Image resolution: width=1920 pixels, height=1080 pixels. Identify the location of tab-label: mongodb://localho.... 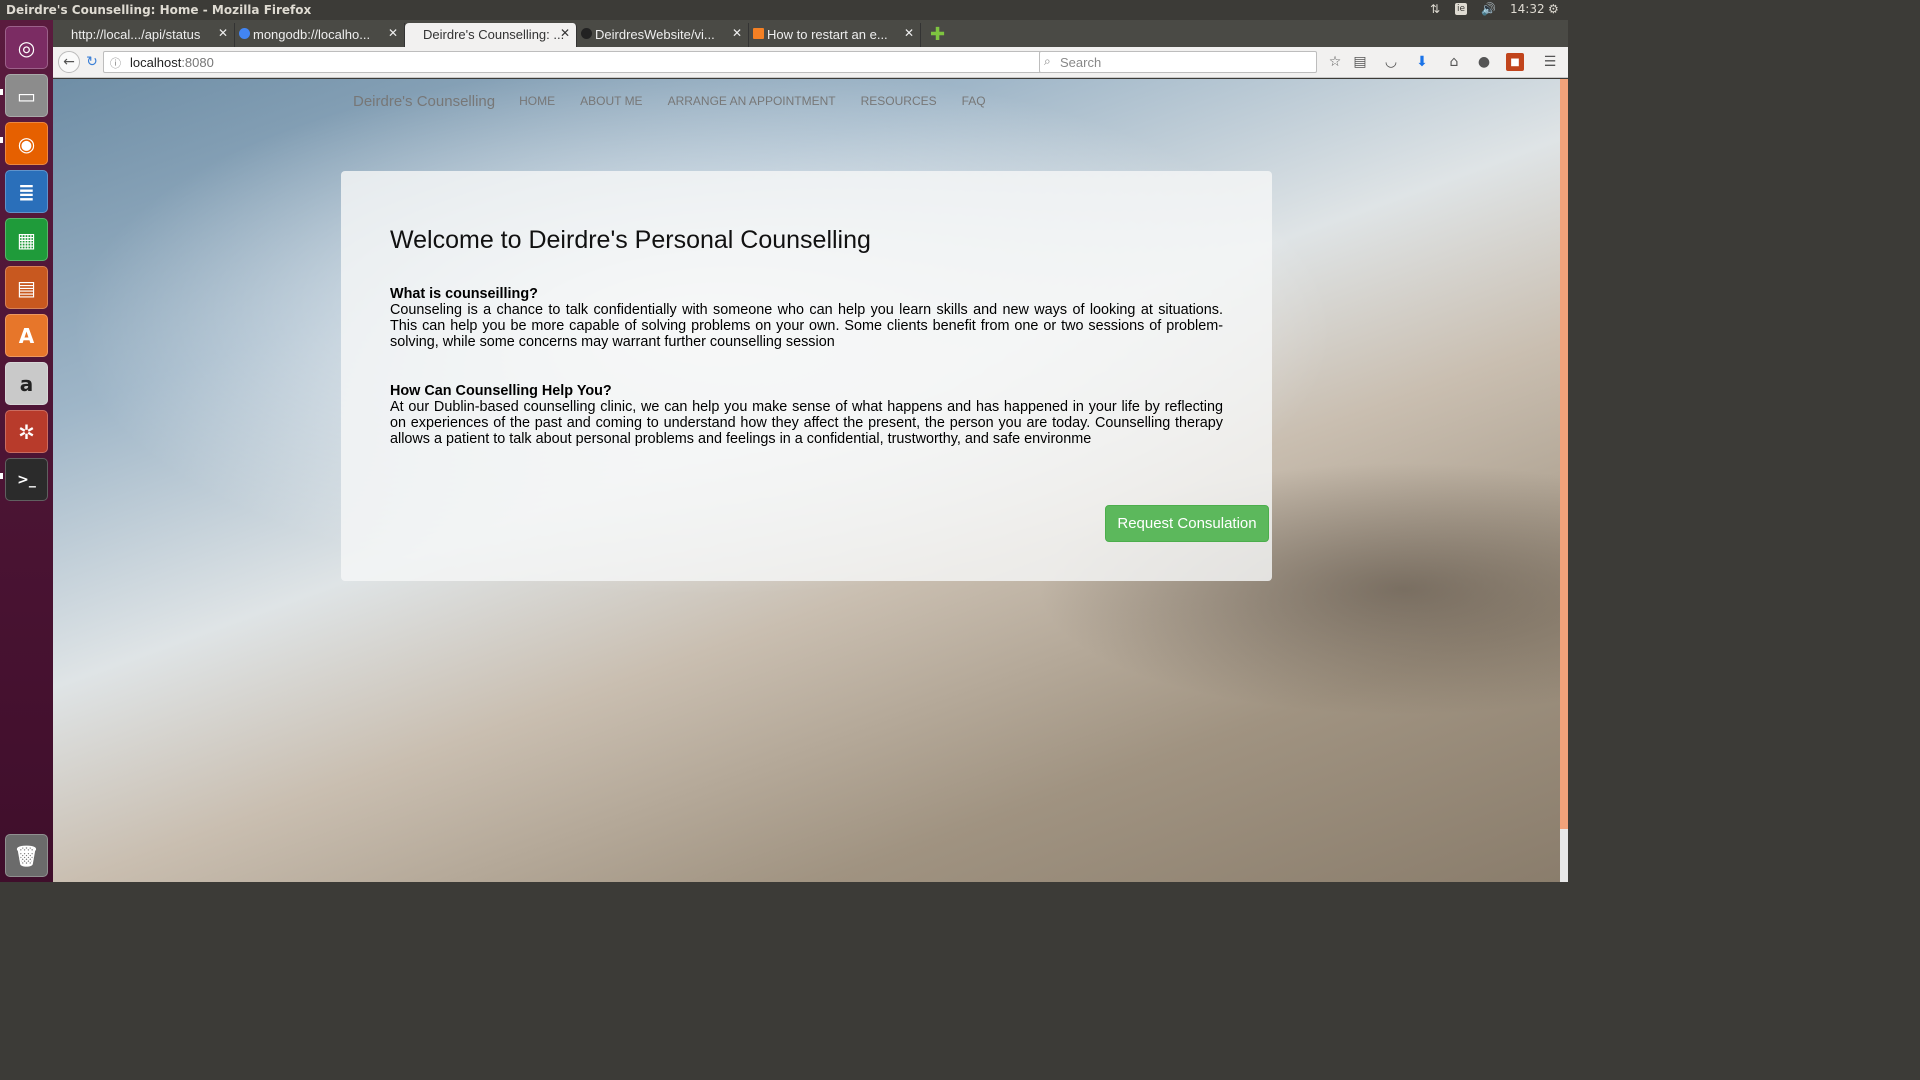
(312, 34).